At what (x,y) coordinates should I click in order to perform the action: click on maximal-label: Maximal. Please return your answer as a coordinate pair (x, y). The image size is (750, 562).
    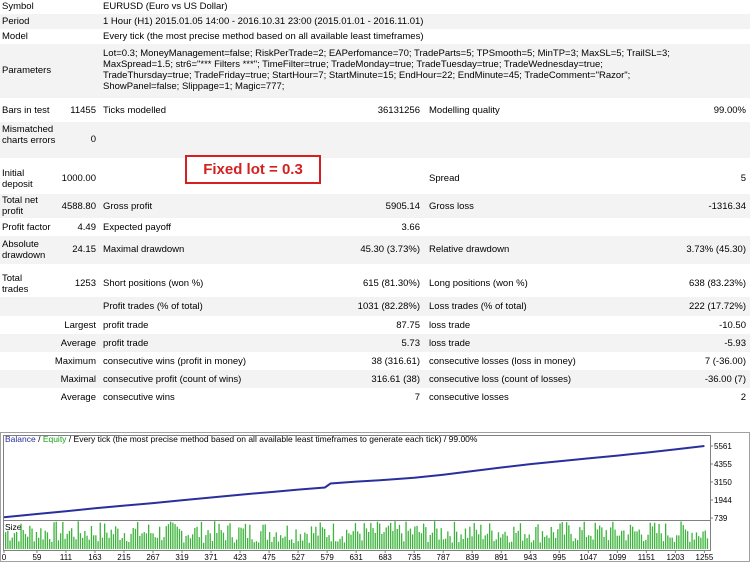
    Looking at the image, I should click on (78, 379).